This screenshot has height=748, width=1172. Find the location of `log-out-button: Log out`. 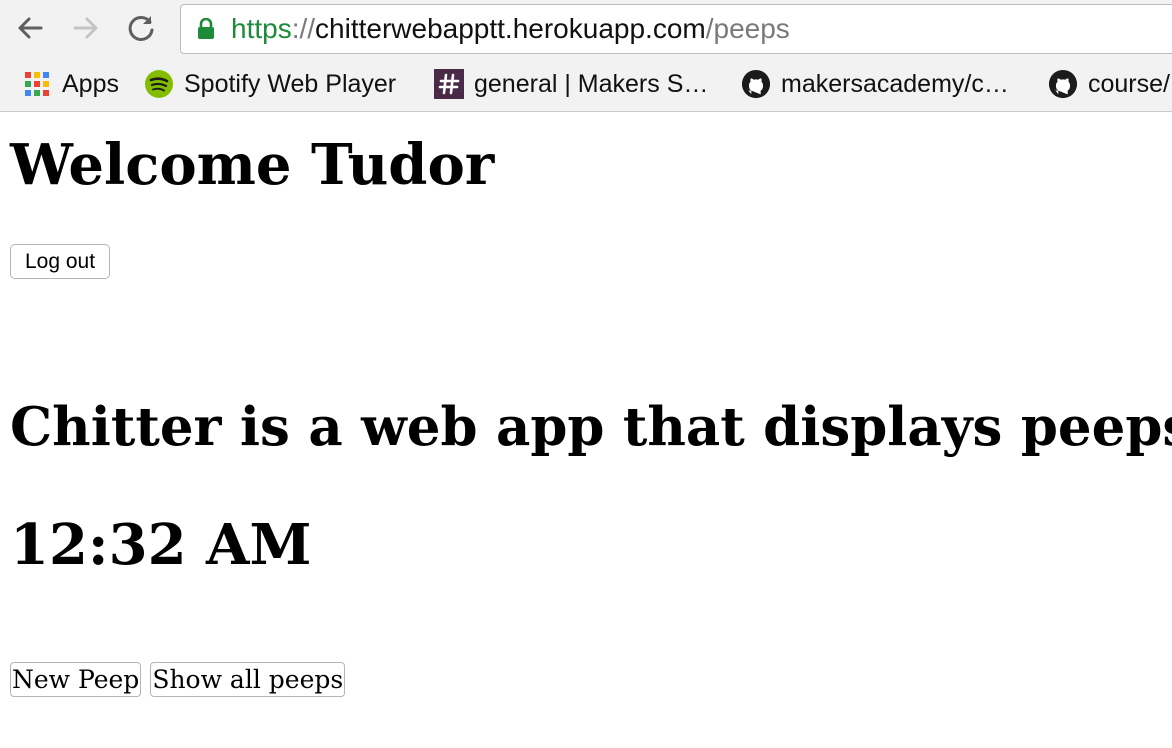

log-out-button: Log out is located at coordinates (60, 261).